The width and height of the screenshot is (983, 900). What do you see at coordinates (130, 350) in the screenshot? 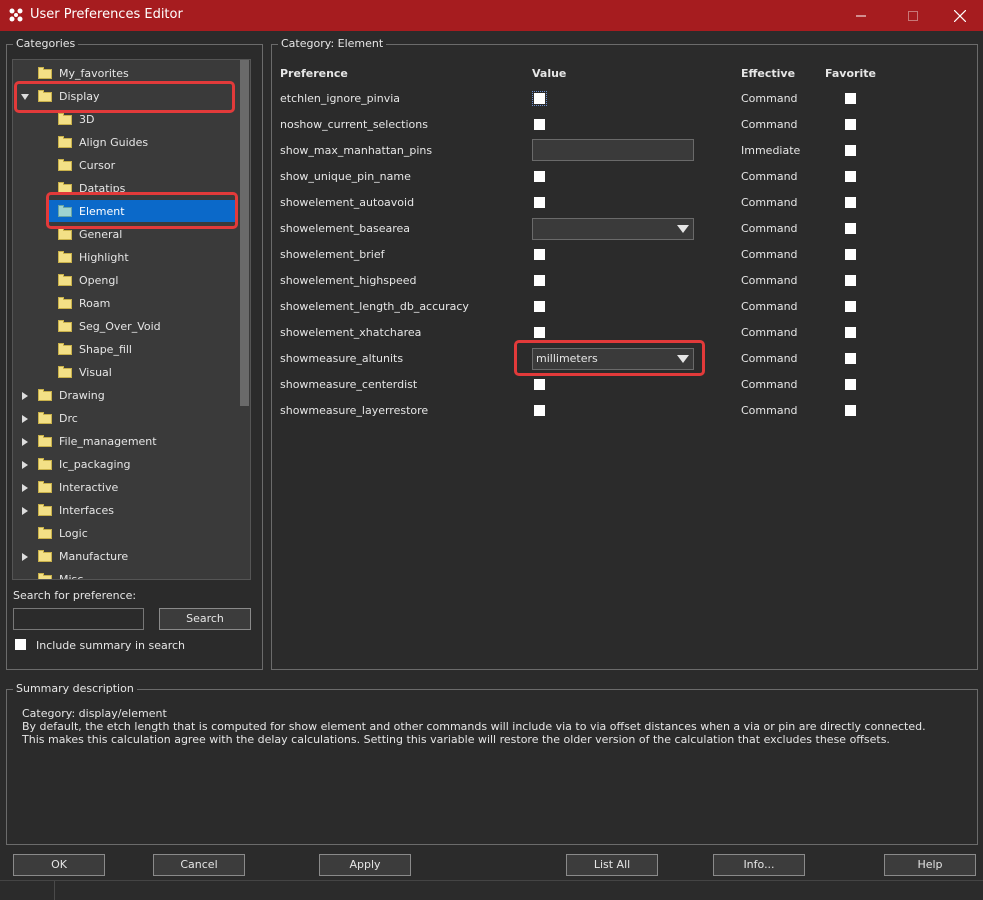
I see `tree-item-shape-fill: Shape_fill` at bounding box center [130, 350].